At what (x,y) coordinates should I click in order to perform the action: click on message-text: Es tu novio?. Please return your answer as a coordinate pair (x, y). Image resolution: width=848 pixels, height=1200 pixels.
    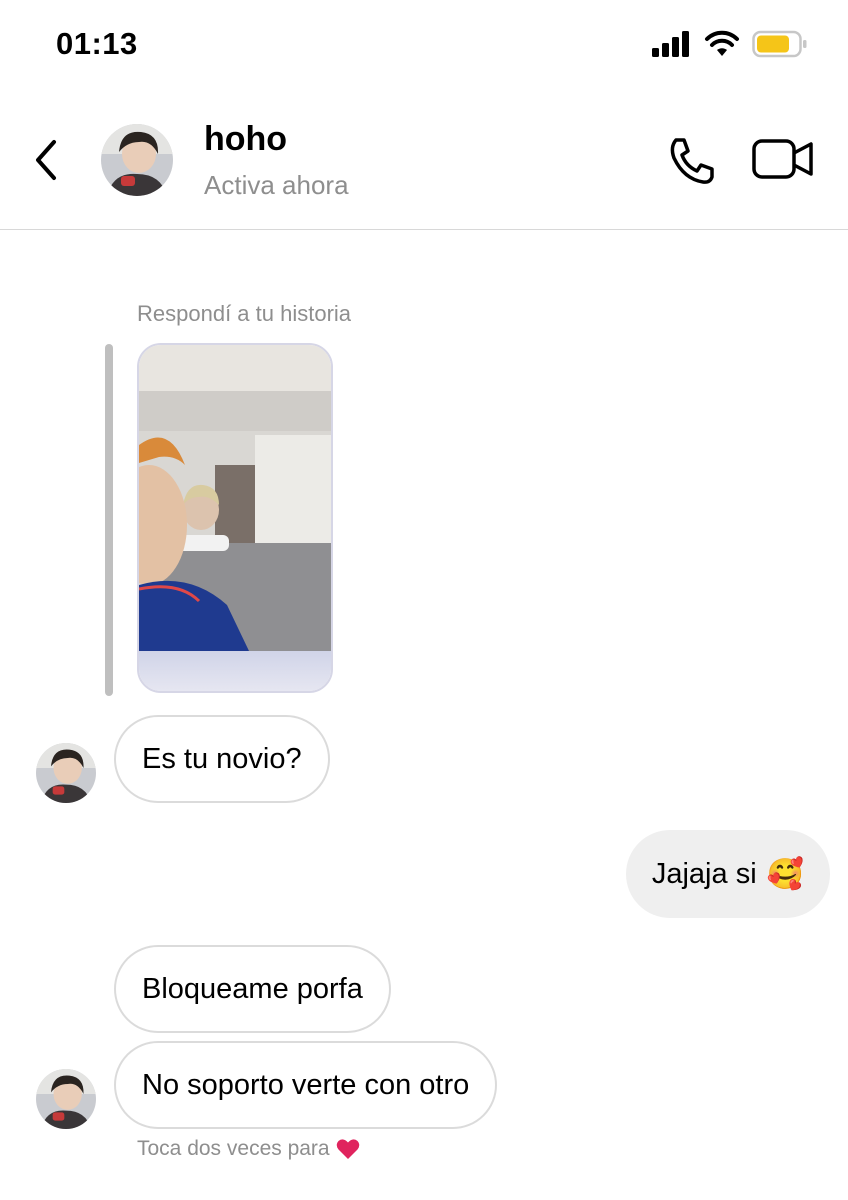
    Looking at the image, I should click on (222, 758).